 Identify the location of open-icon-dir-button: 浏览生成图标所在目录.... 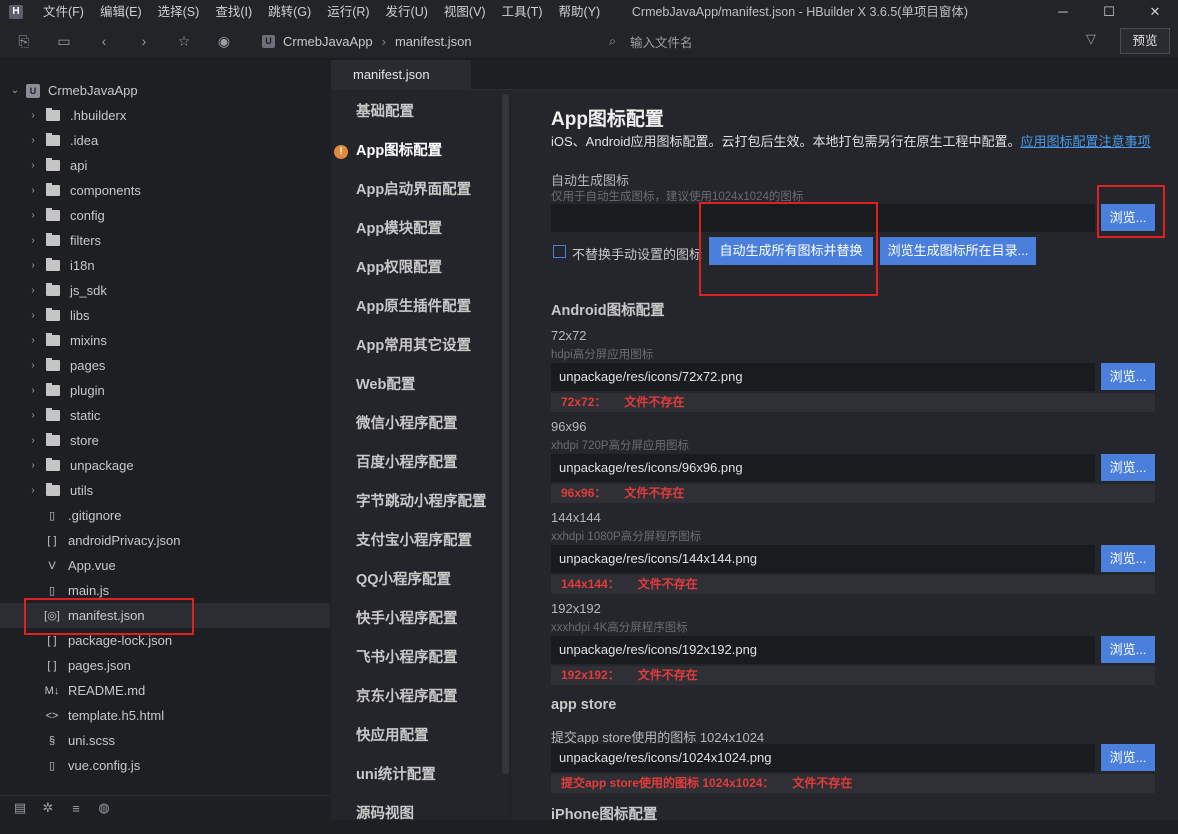
(958, 251).